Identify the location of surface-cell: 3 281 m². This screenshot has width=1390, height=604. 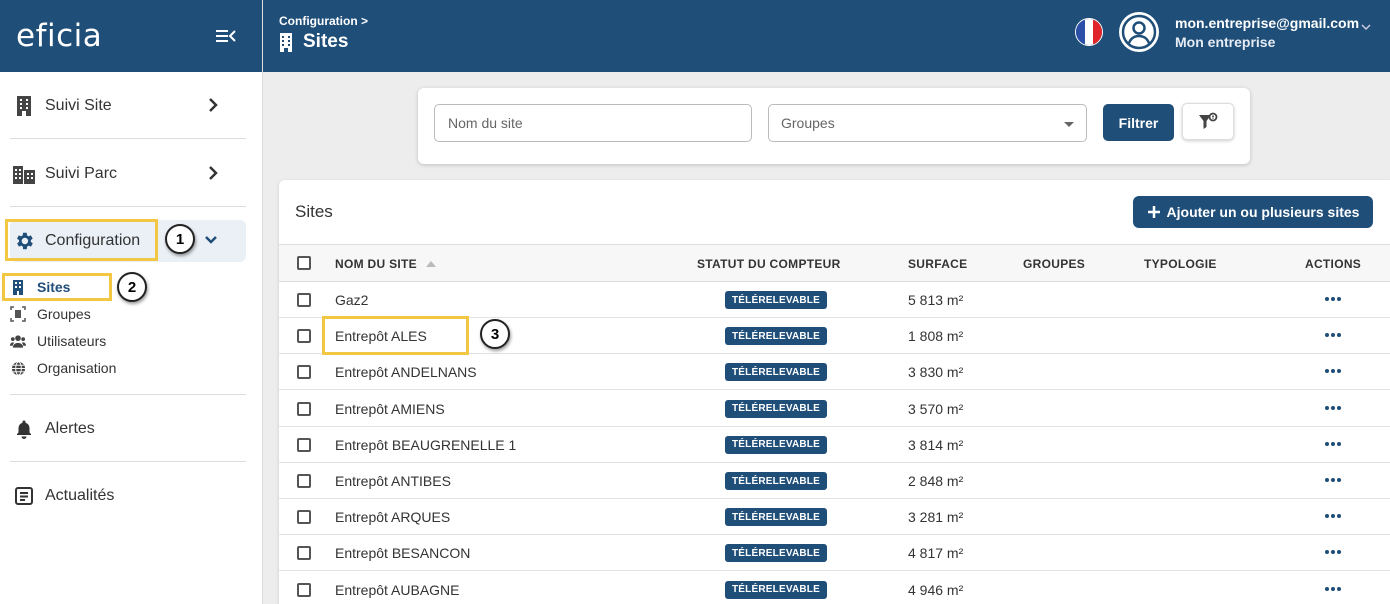
(936, 517).